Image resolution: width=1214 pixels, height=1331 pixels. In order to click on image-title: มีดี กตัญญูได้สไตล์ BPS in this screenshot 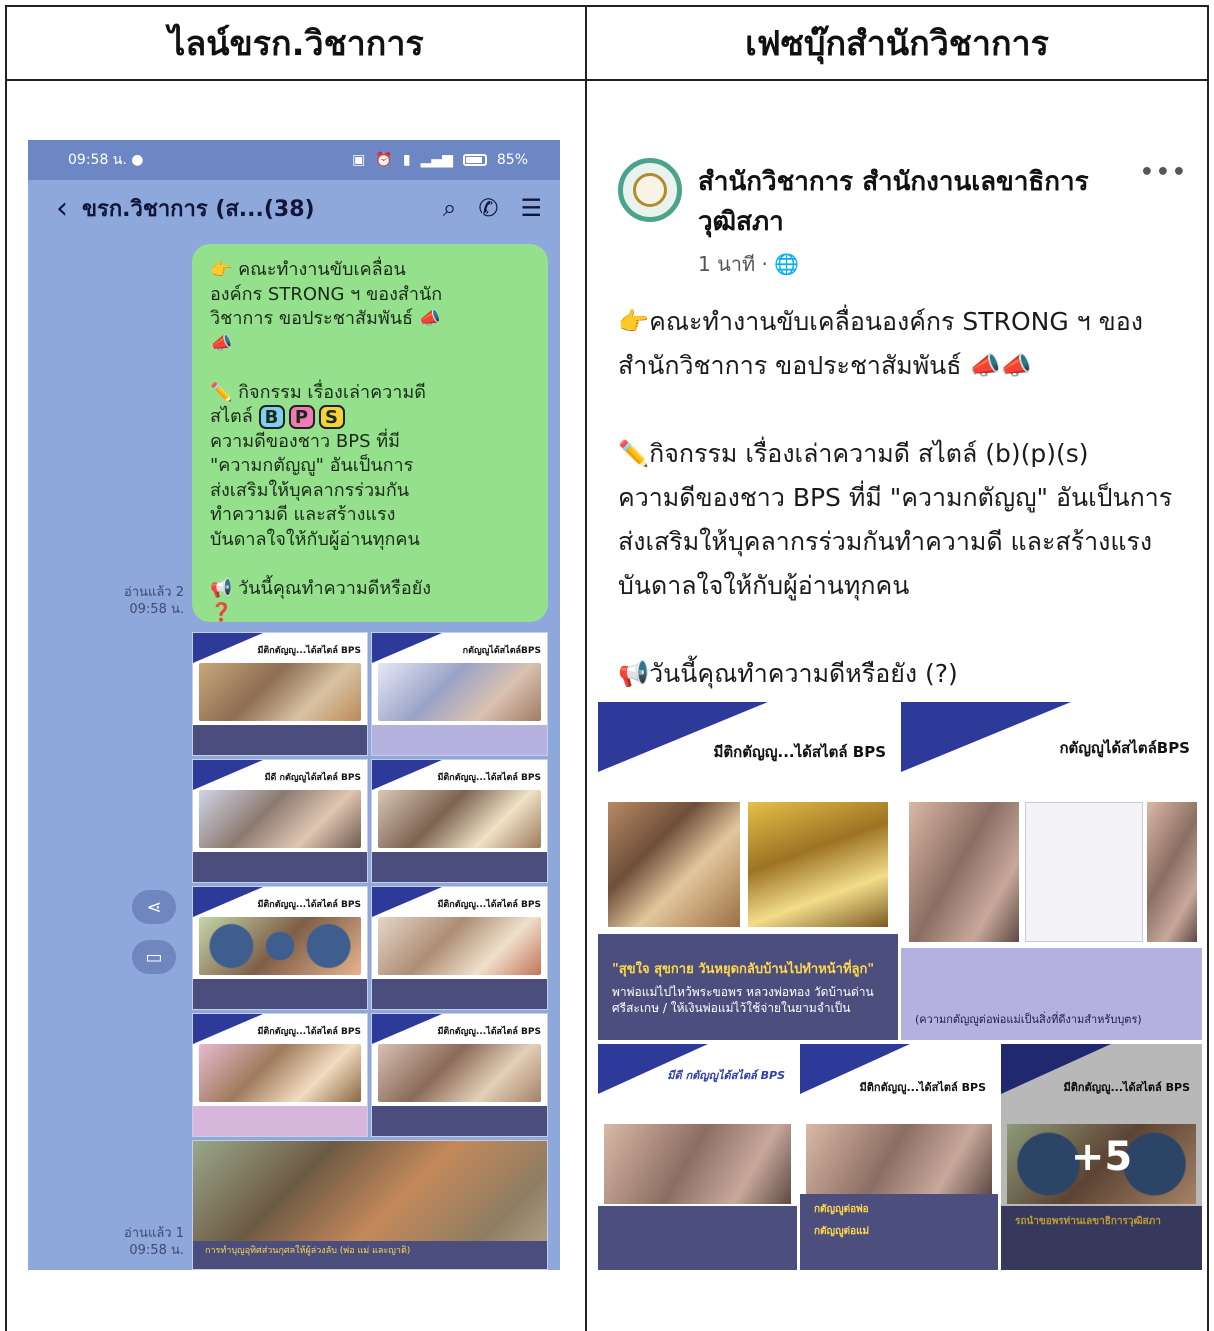, I will do `click(312, 778)`.